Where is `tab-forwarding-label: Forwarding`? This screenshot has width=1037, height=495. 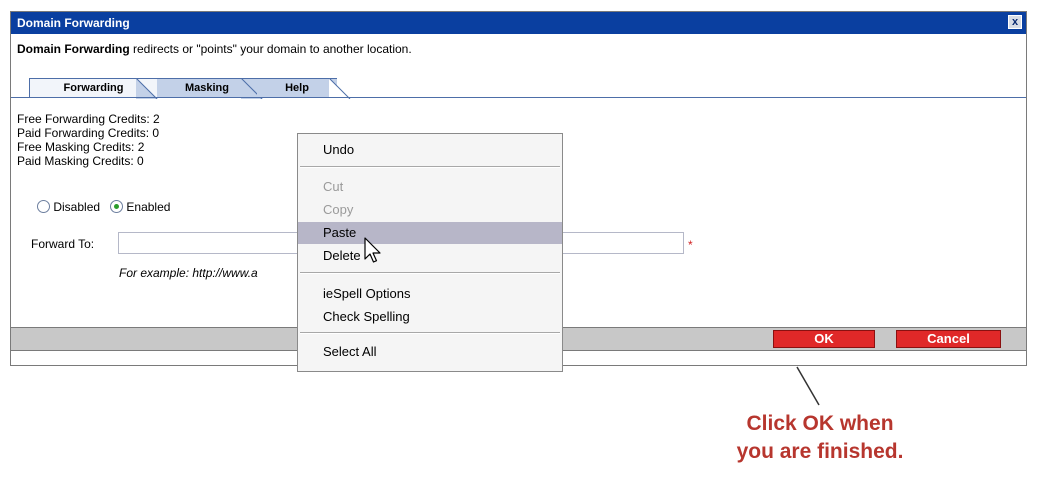
tab-forwarding-label: Forwarding is located at coordinates (93, 88).